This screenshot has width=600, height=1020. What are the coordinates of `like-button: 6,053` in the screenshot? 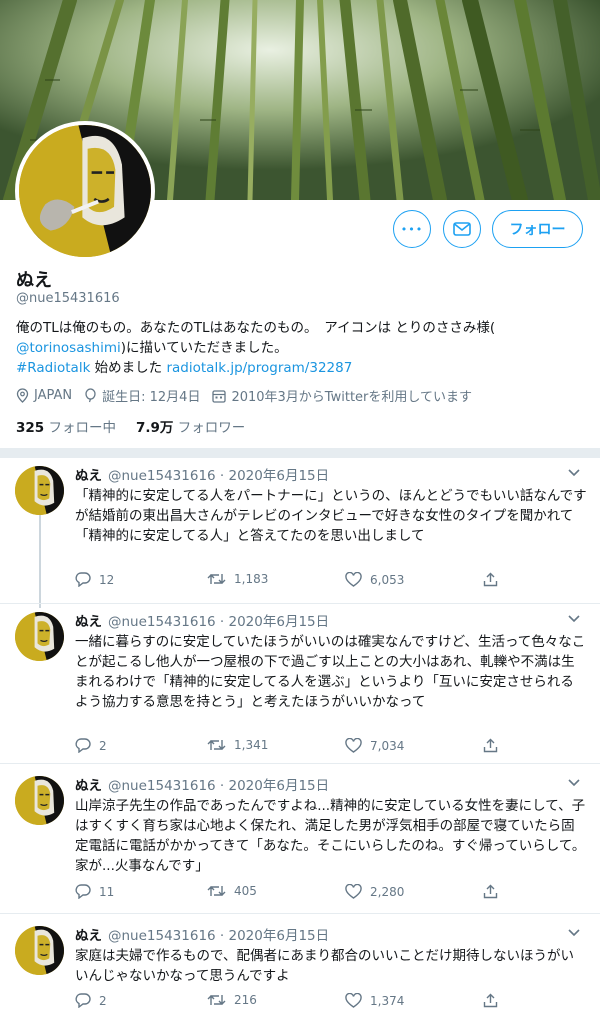 It's located at (374, 579).